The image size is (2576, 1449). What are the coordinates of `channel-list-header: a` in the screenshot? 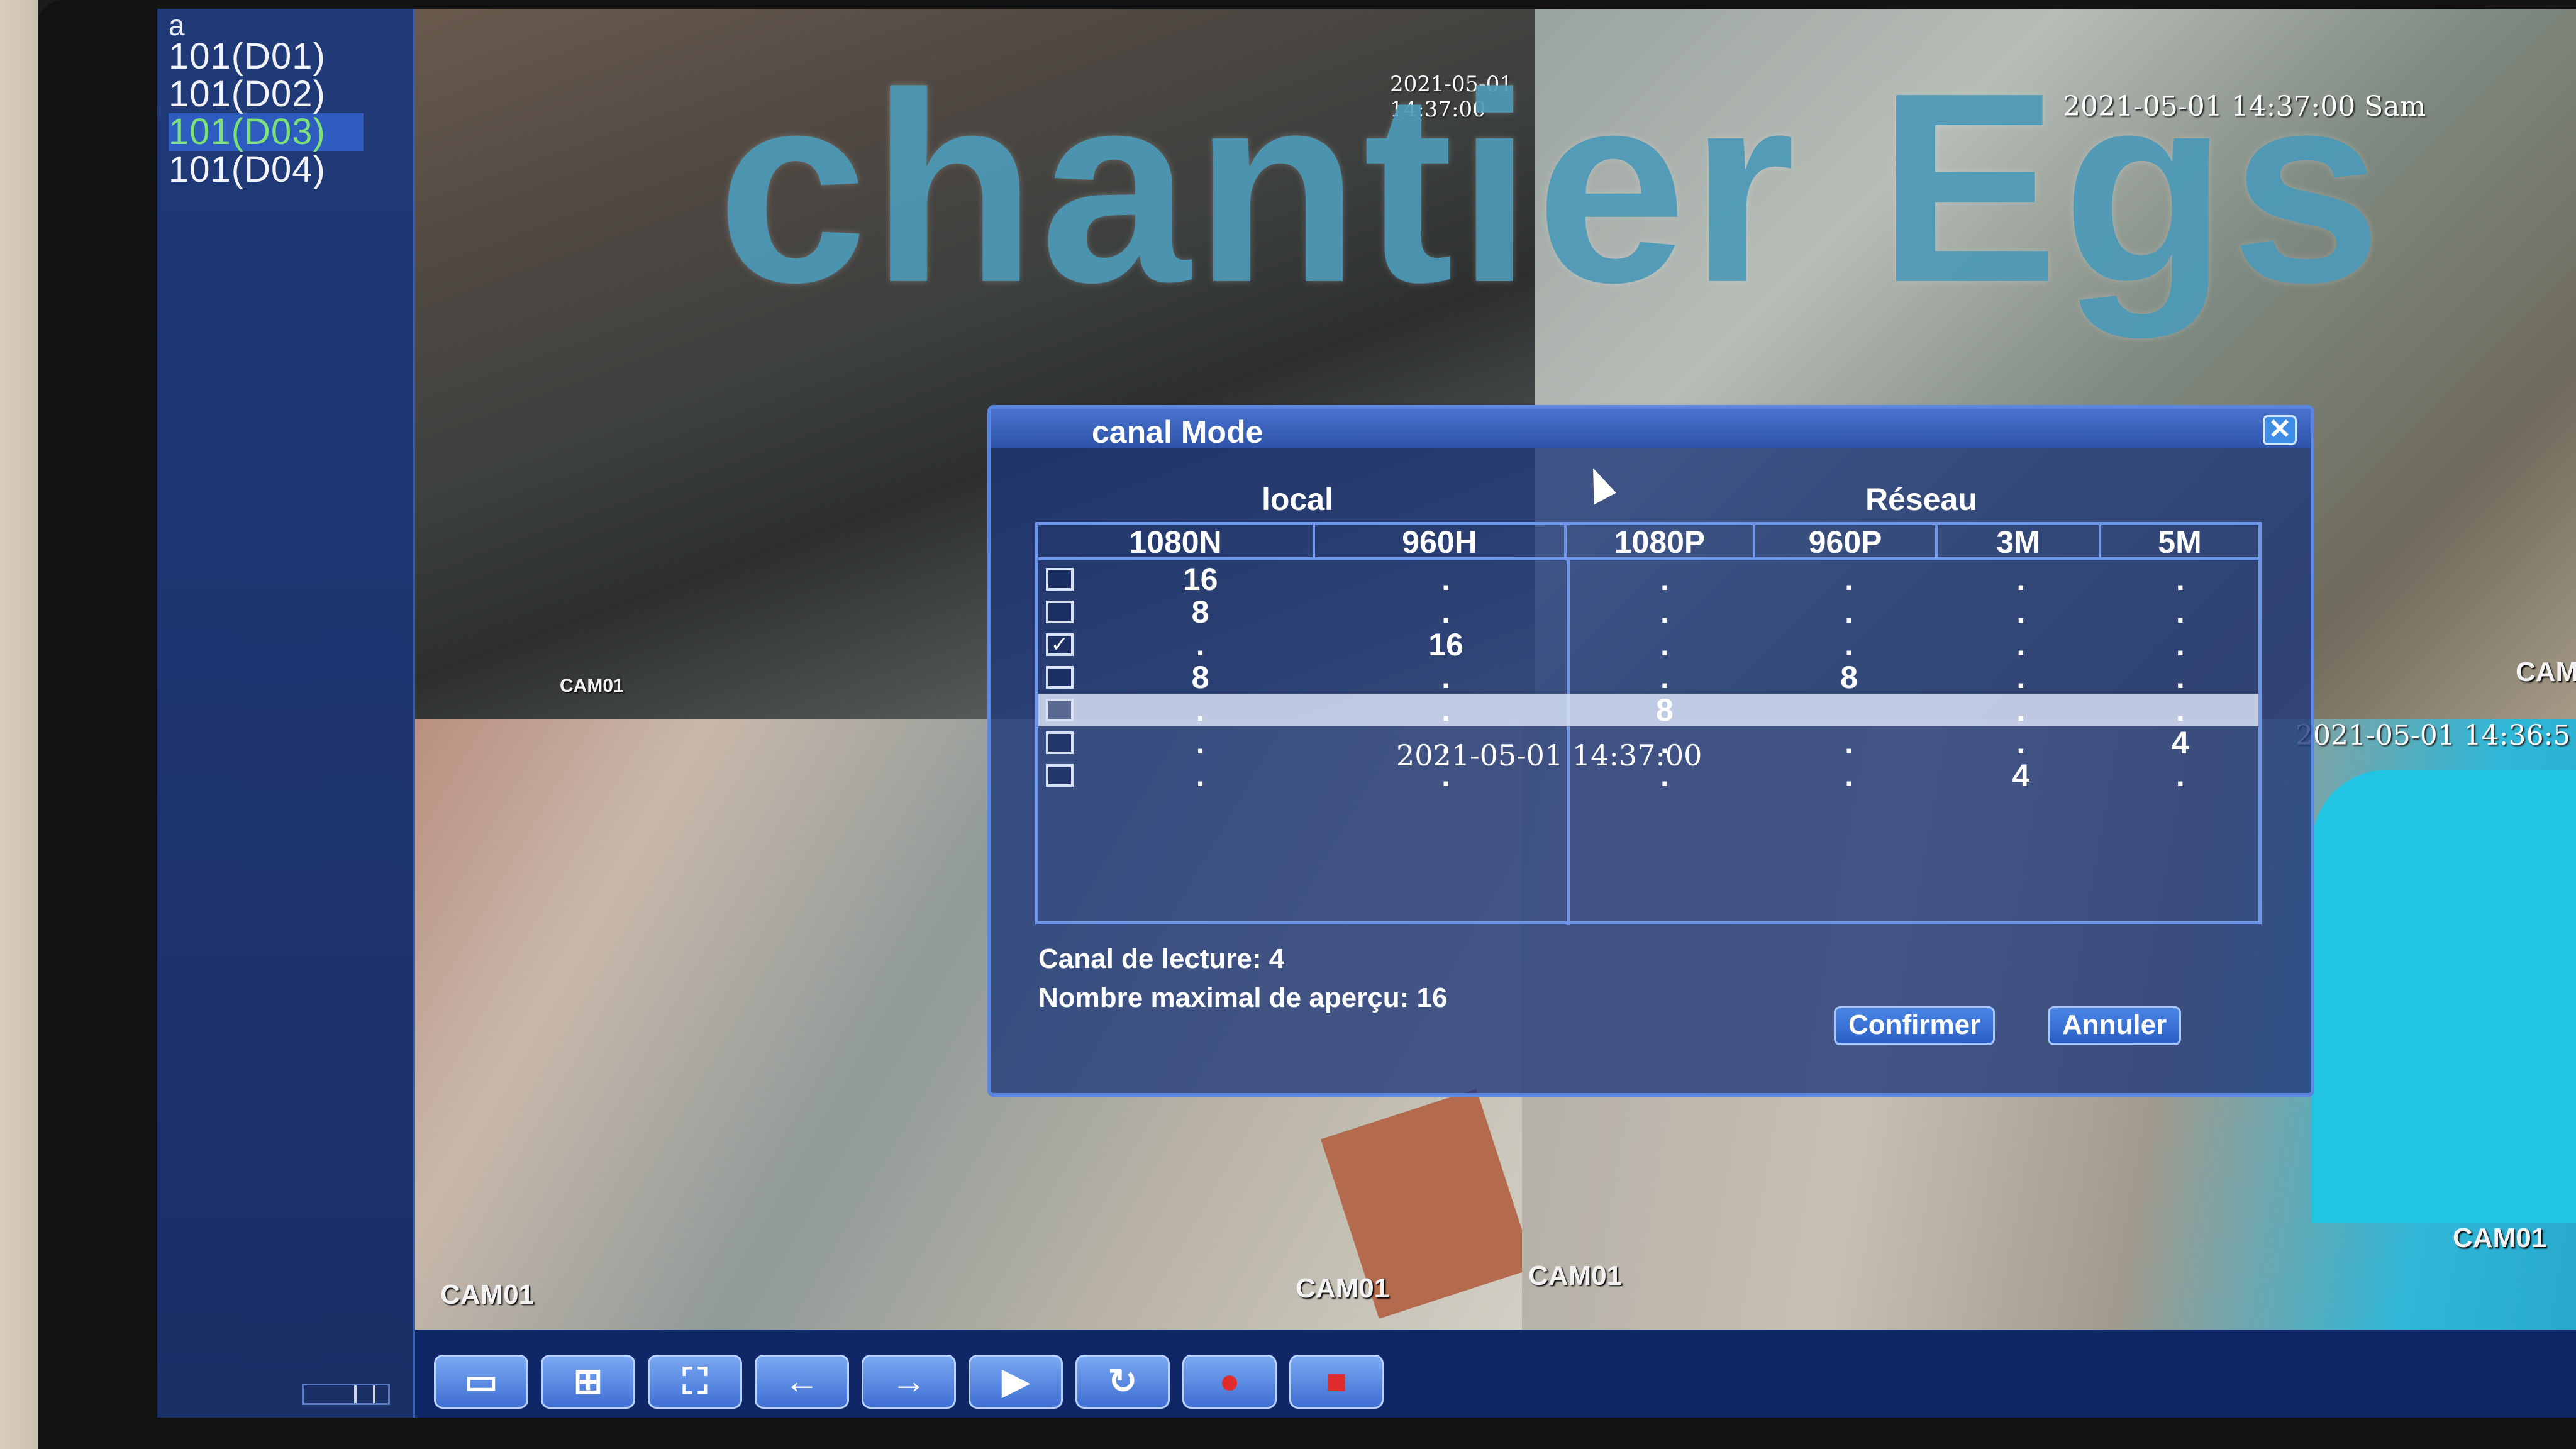 It's located at (177, 25).